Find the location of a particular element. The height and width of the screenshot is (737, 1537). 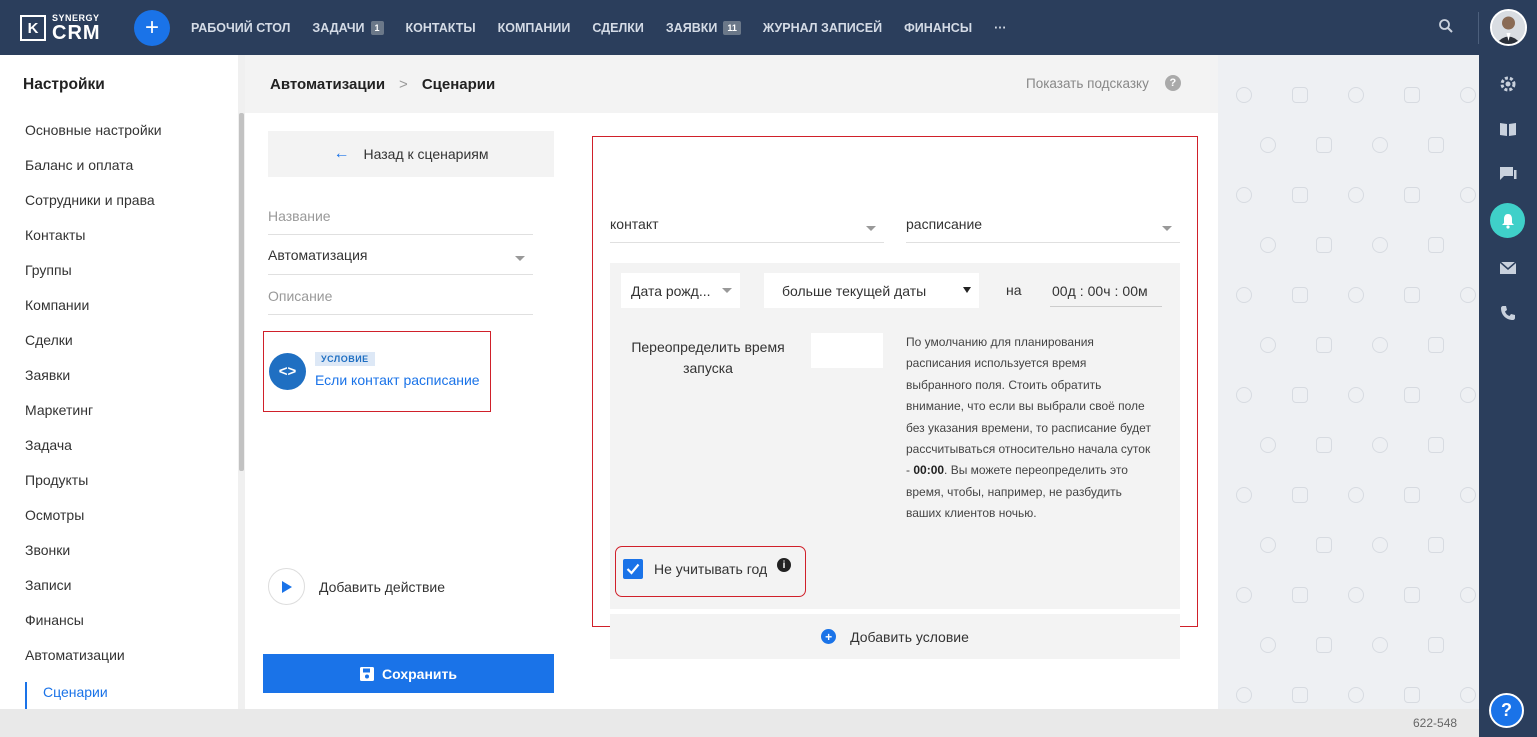

nav-more-button: ··· is located at coordinates (1000, 28).